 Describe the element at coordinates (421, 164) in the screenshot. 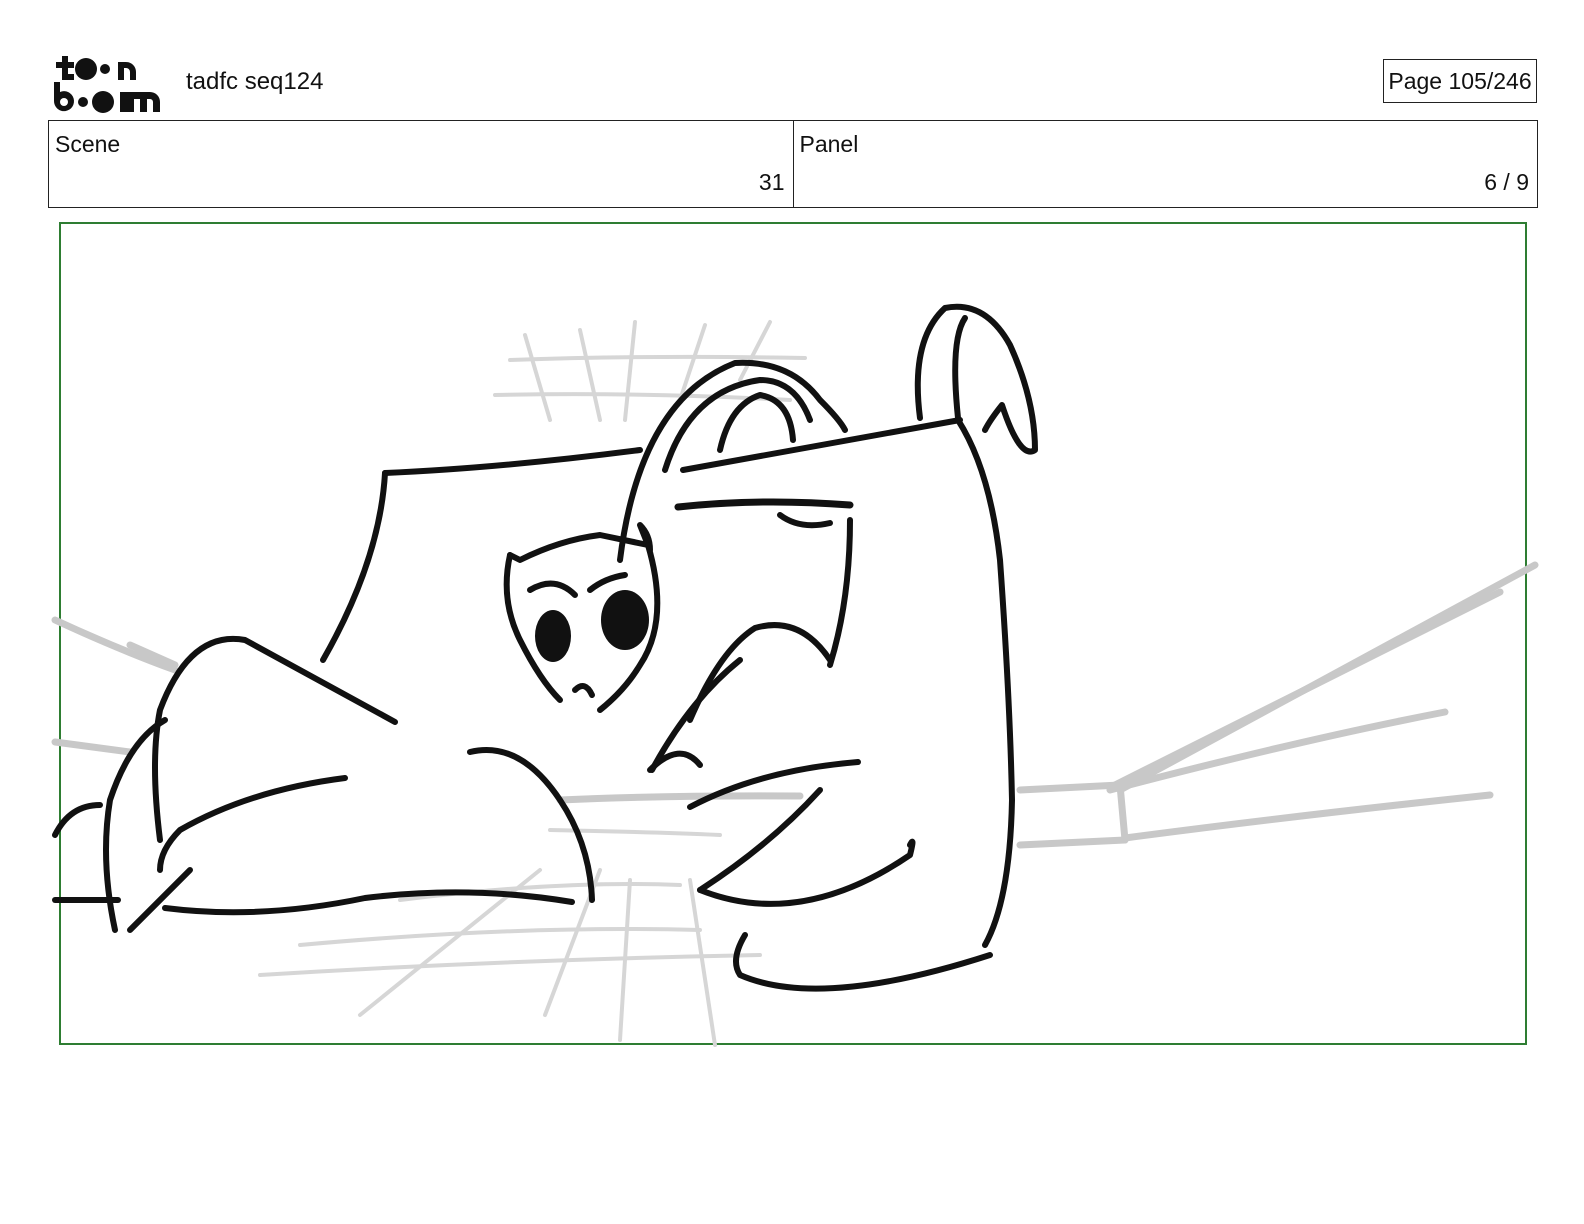

I see `scene-cell: Scene 31` at that location.